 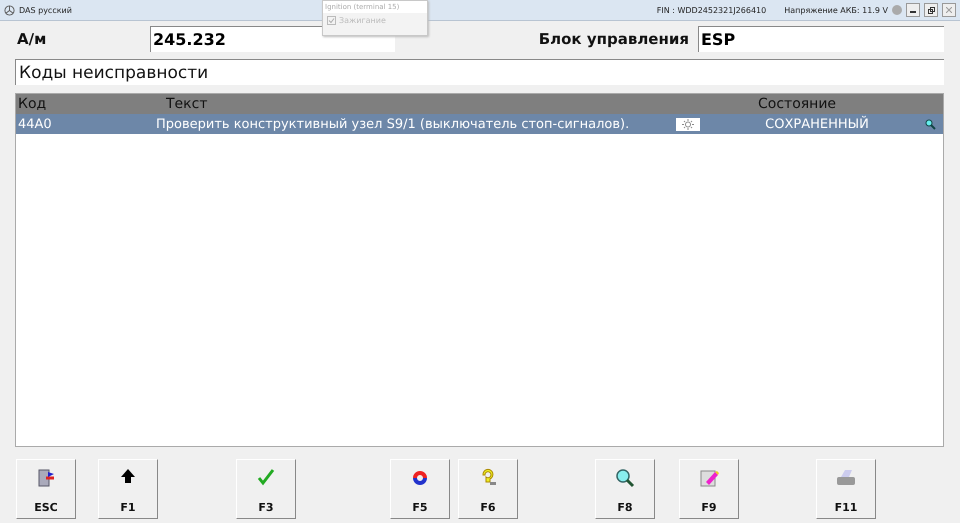 I want to click on function-key-button: F9, so click(x=709, y=489).